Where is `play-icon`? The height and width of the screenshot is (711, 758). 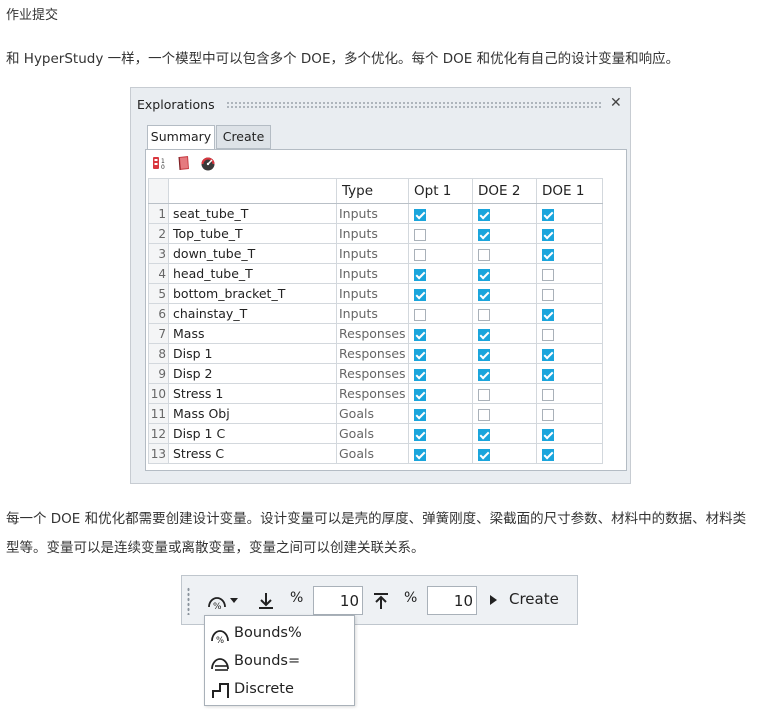
play-icon is located at coordinates (493, 600).